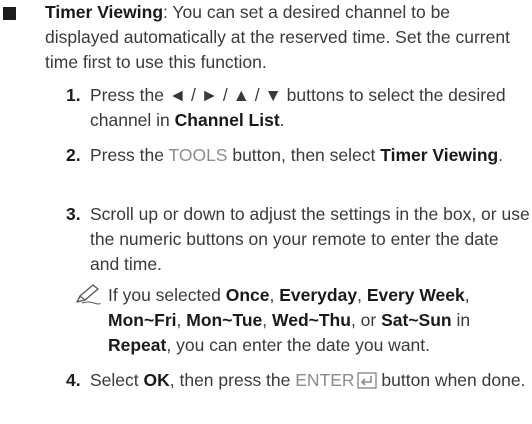 Image resolution: width=532 pixels, height=424 pixels. I want to click on step-text: Press the, so click(129, 155).